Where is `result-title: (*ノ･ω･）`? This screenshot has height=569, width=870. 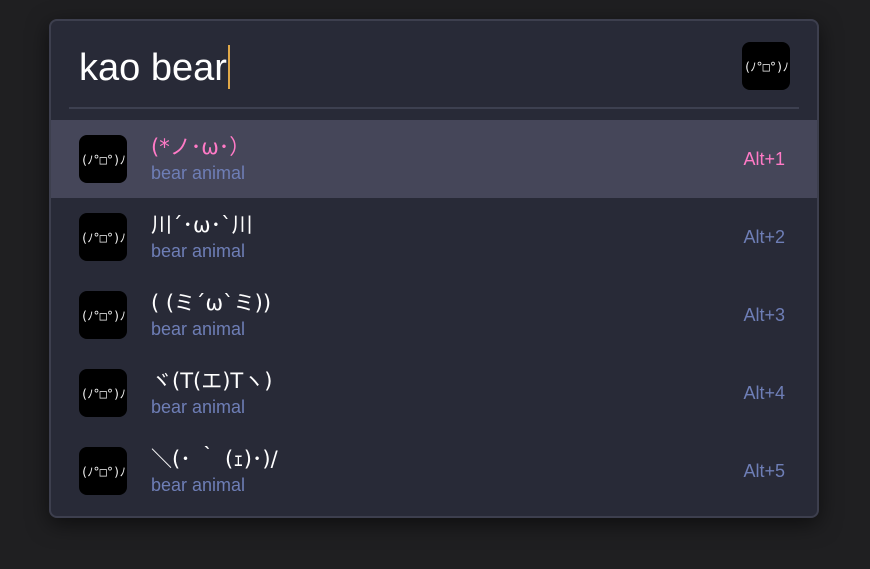 result-title: (*ノ･ω･） is located at coordinates (201, 147).